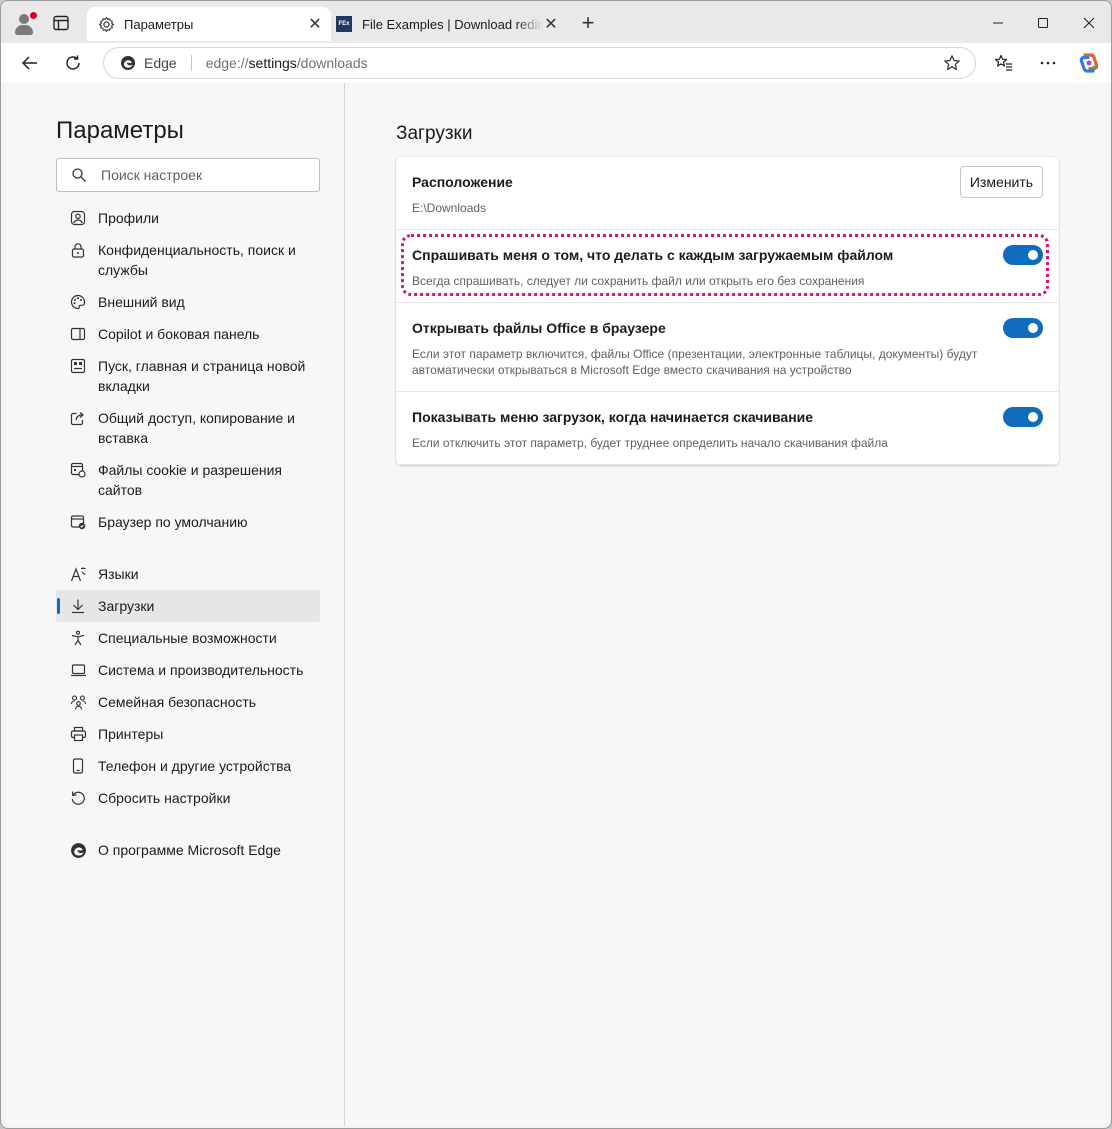 The image size is (1112, 1129). I want to click on add-favorite-star-icon, so click(952, 63).